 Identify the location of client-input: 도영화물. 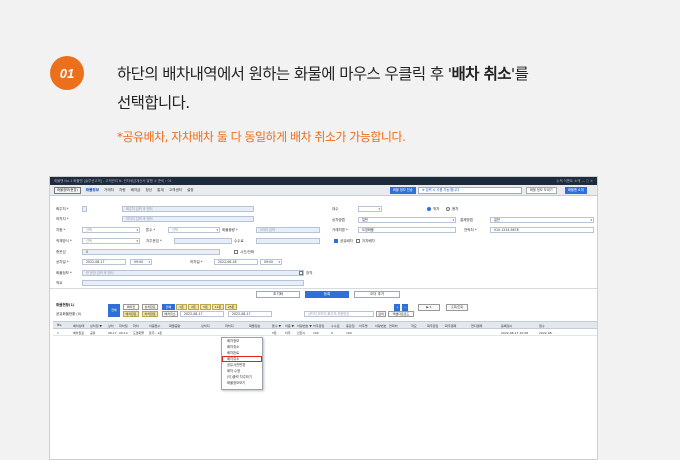
(407, 230).